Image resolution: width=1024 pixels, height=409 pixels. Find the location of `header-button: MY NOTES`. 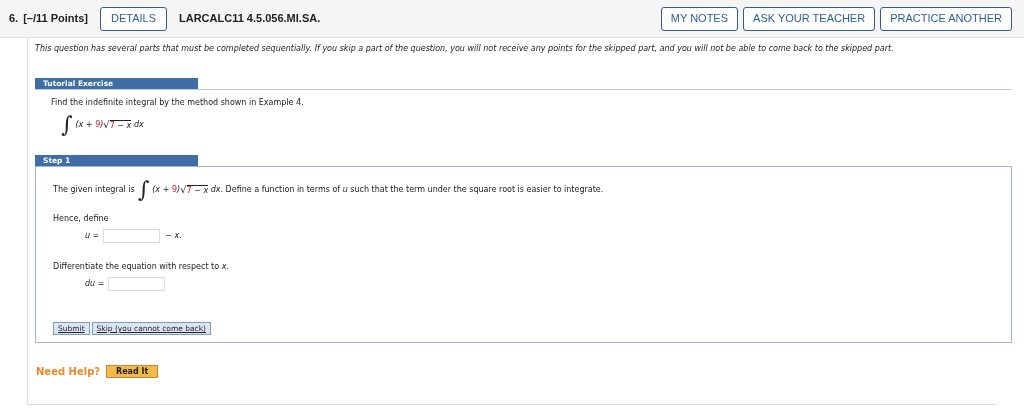

header-button: MY NOTES is located at coordinates (699, 18).